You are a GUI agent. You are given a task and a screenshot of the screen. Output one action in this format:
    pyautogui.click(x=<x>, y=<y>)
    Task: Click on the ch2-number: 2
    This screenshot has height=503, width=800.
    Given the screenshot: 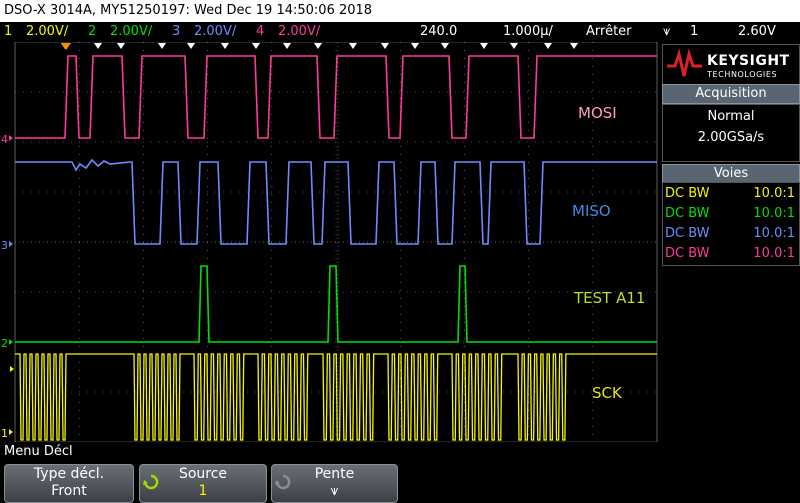 What is the action you would take?
    pyautogui.click(x=92, y=32)
    